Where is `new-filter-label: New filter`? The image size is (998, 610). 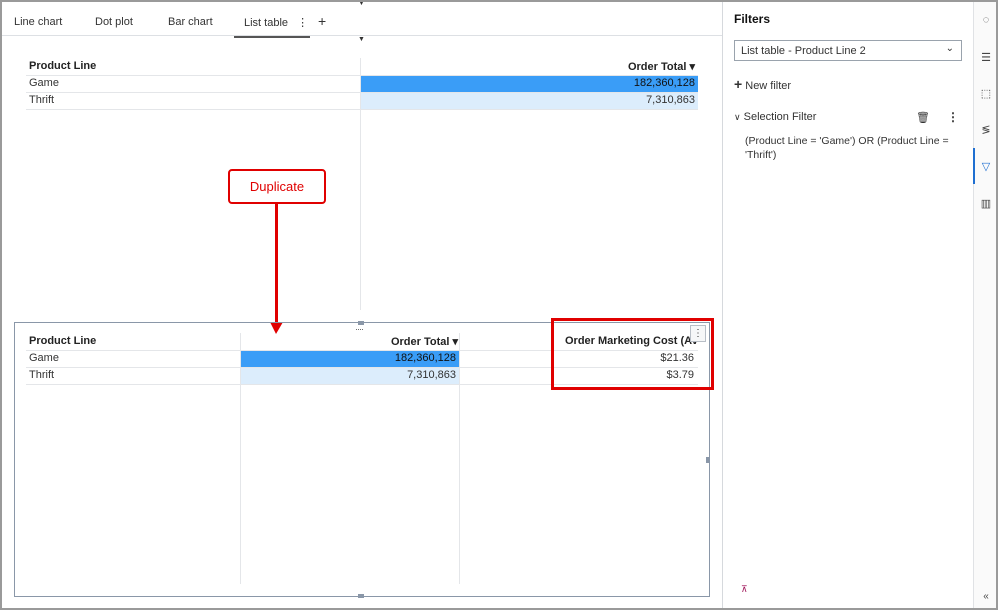 new-filter-label: New filter is located at coordinates (768, 86).